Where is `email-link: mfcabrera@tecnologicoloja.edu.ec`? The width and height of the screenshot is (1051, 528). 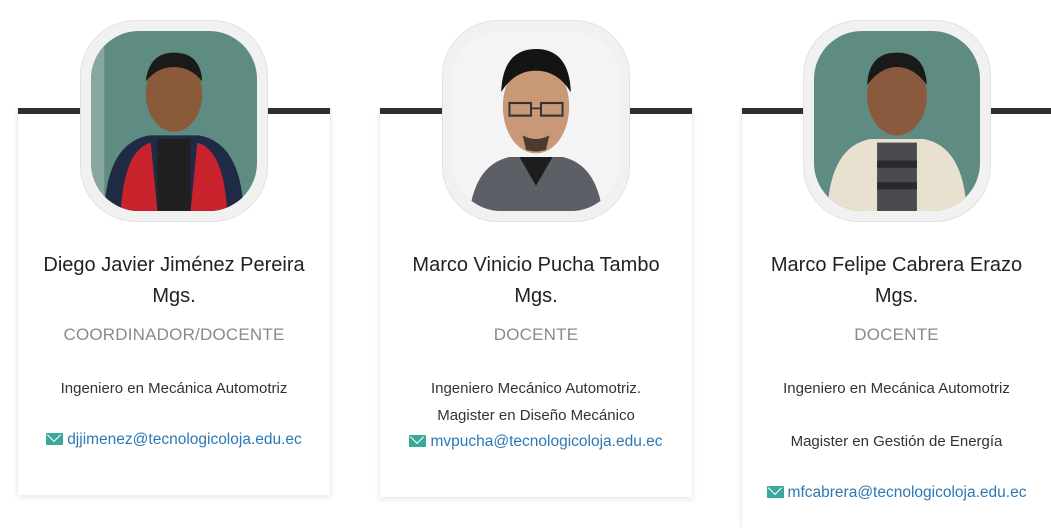
email-link: mfcabrera@tecnologicoloja.edu.ec is located at coordinates (896, 493).